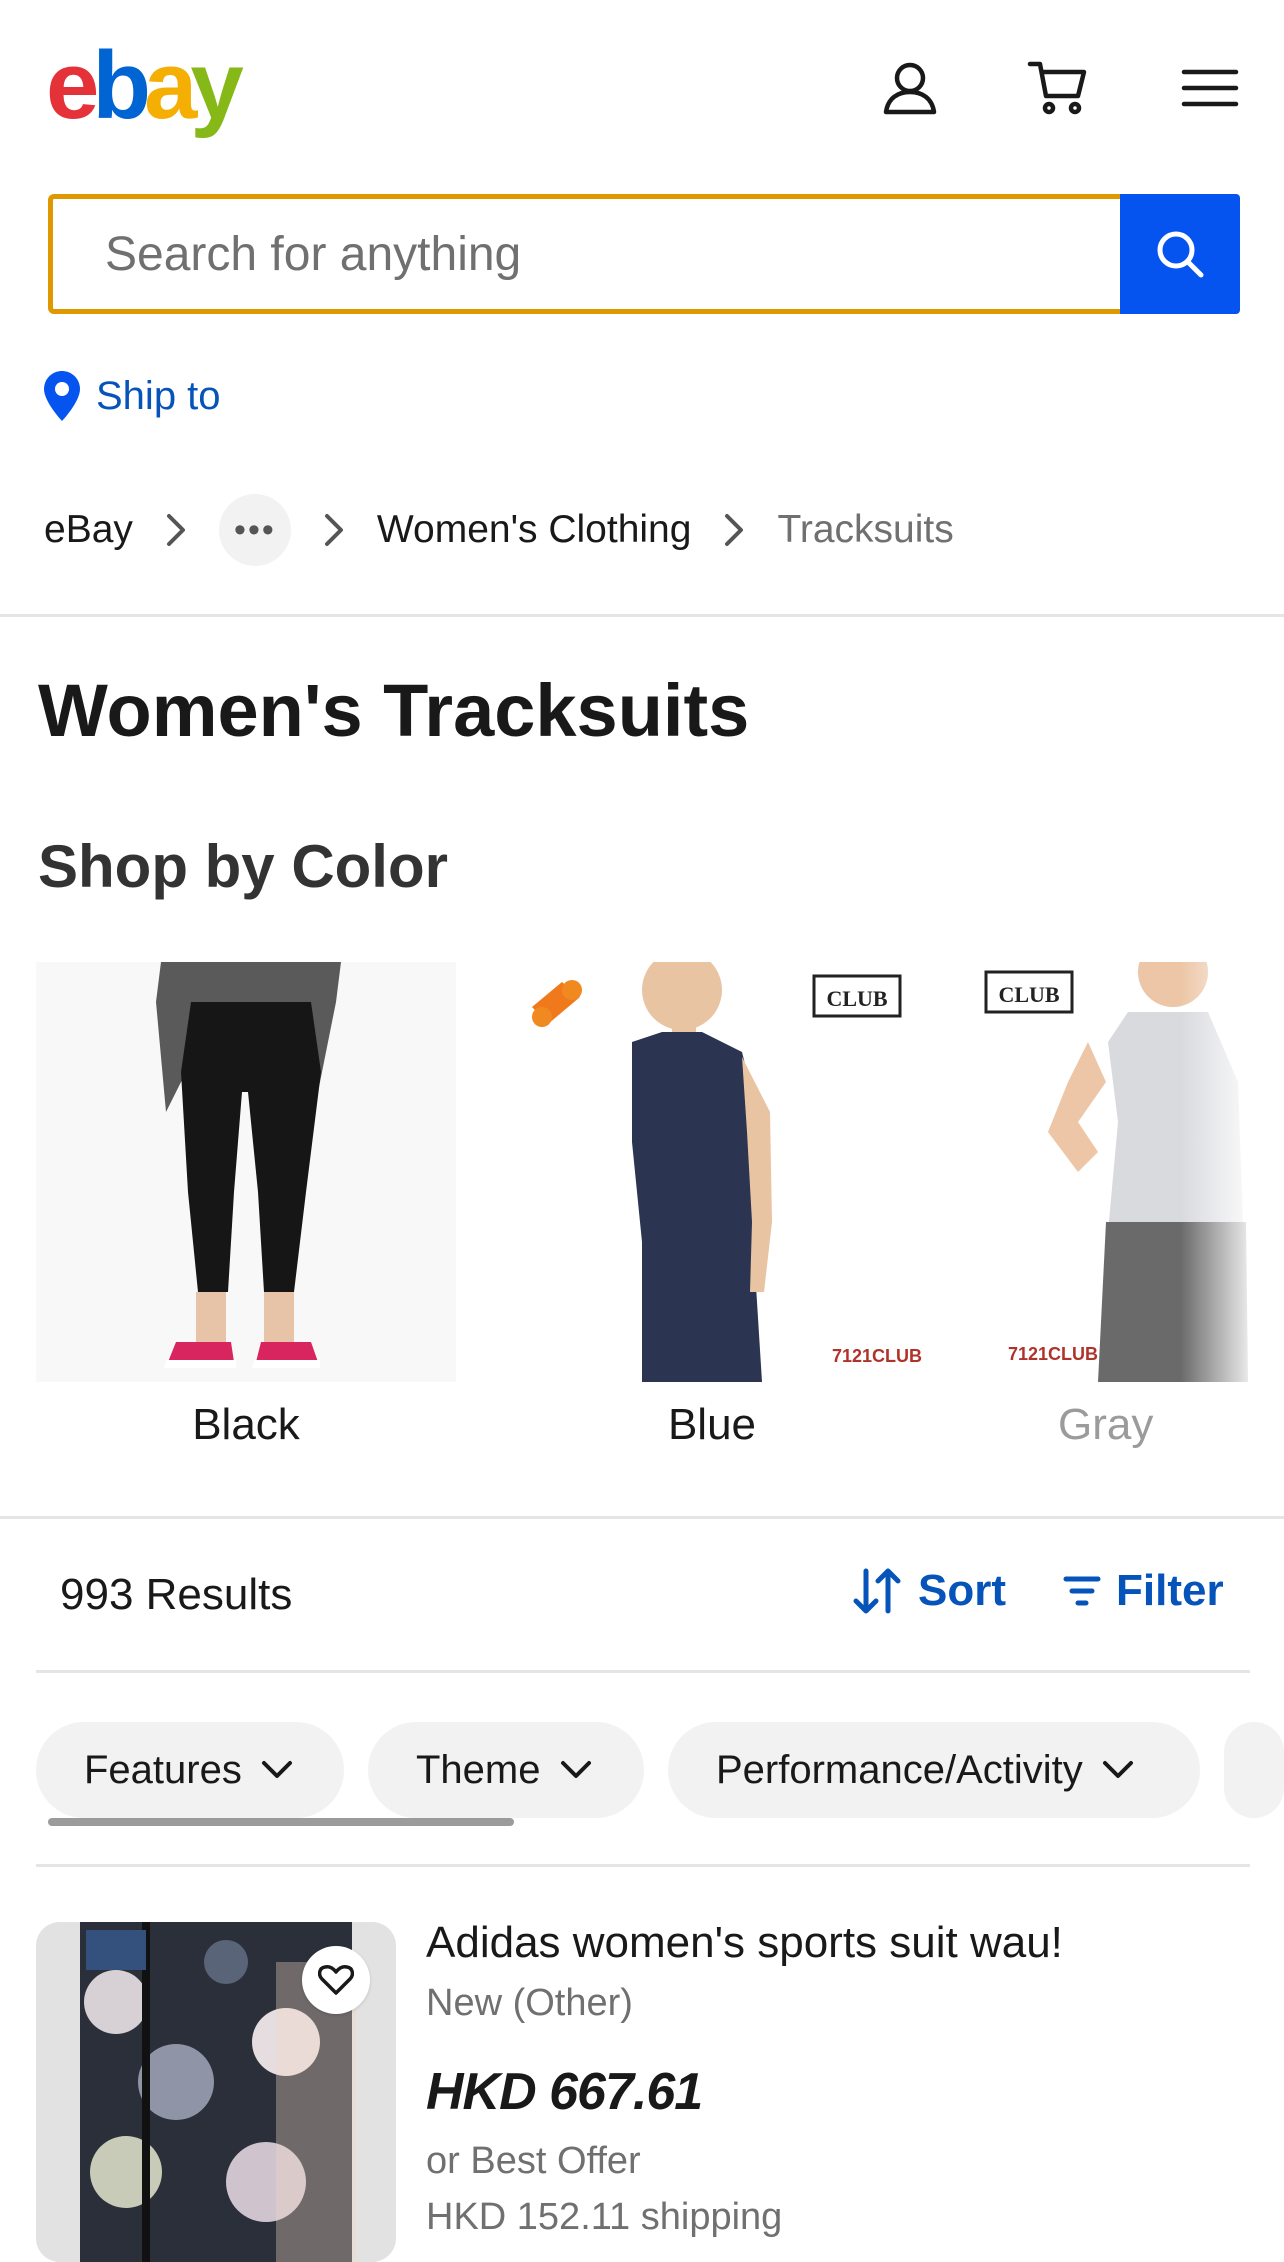 This screenshot has width=1284, height=2262. Describe the element at coordinates (899, 1769) in the screenshot. I see `chip-label: Performance/Activity` at that location.